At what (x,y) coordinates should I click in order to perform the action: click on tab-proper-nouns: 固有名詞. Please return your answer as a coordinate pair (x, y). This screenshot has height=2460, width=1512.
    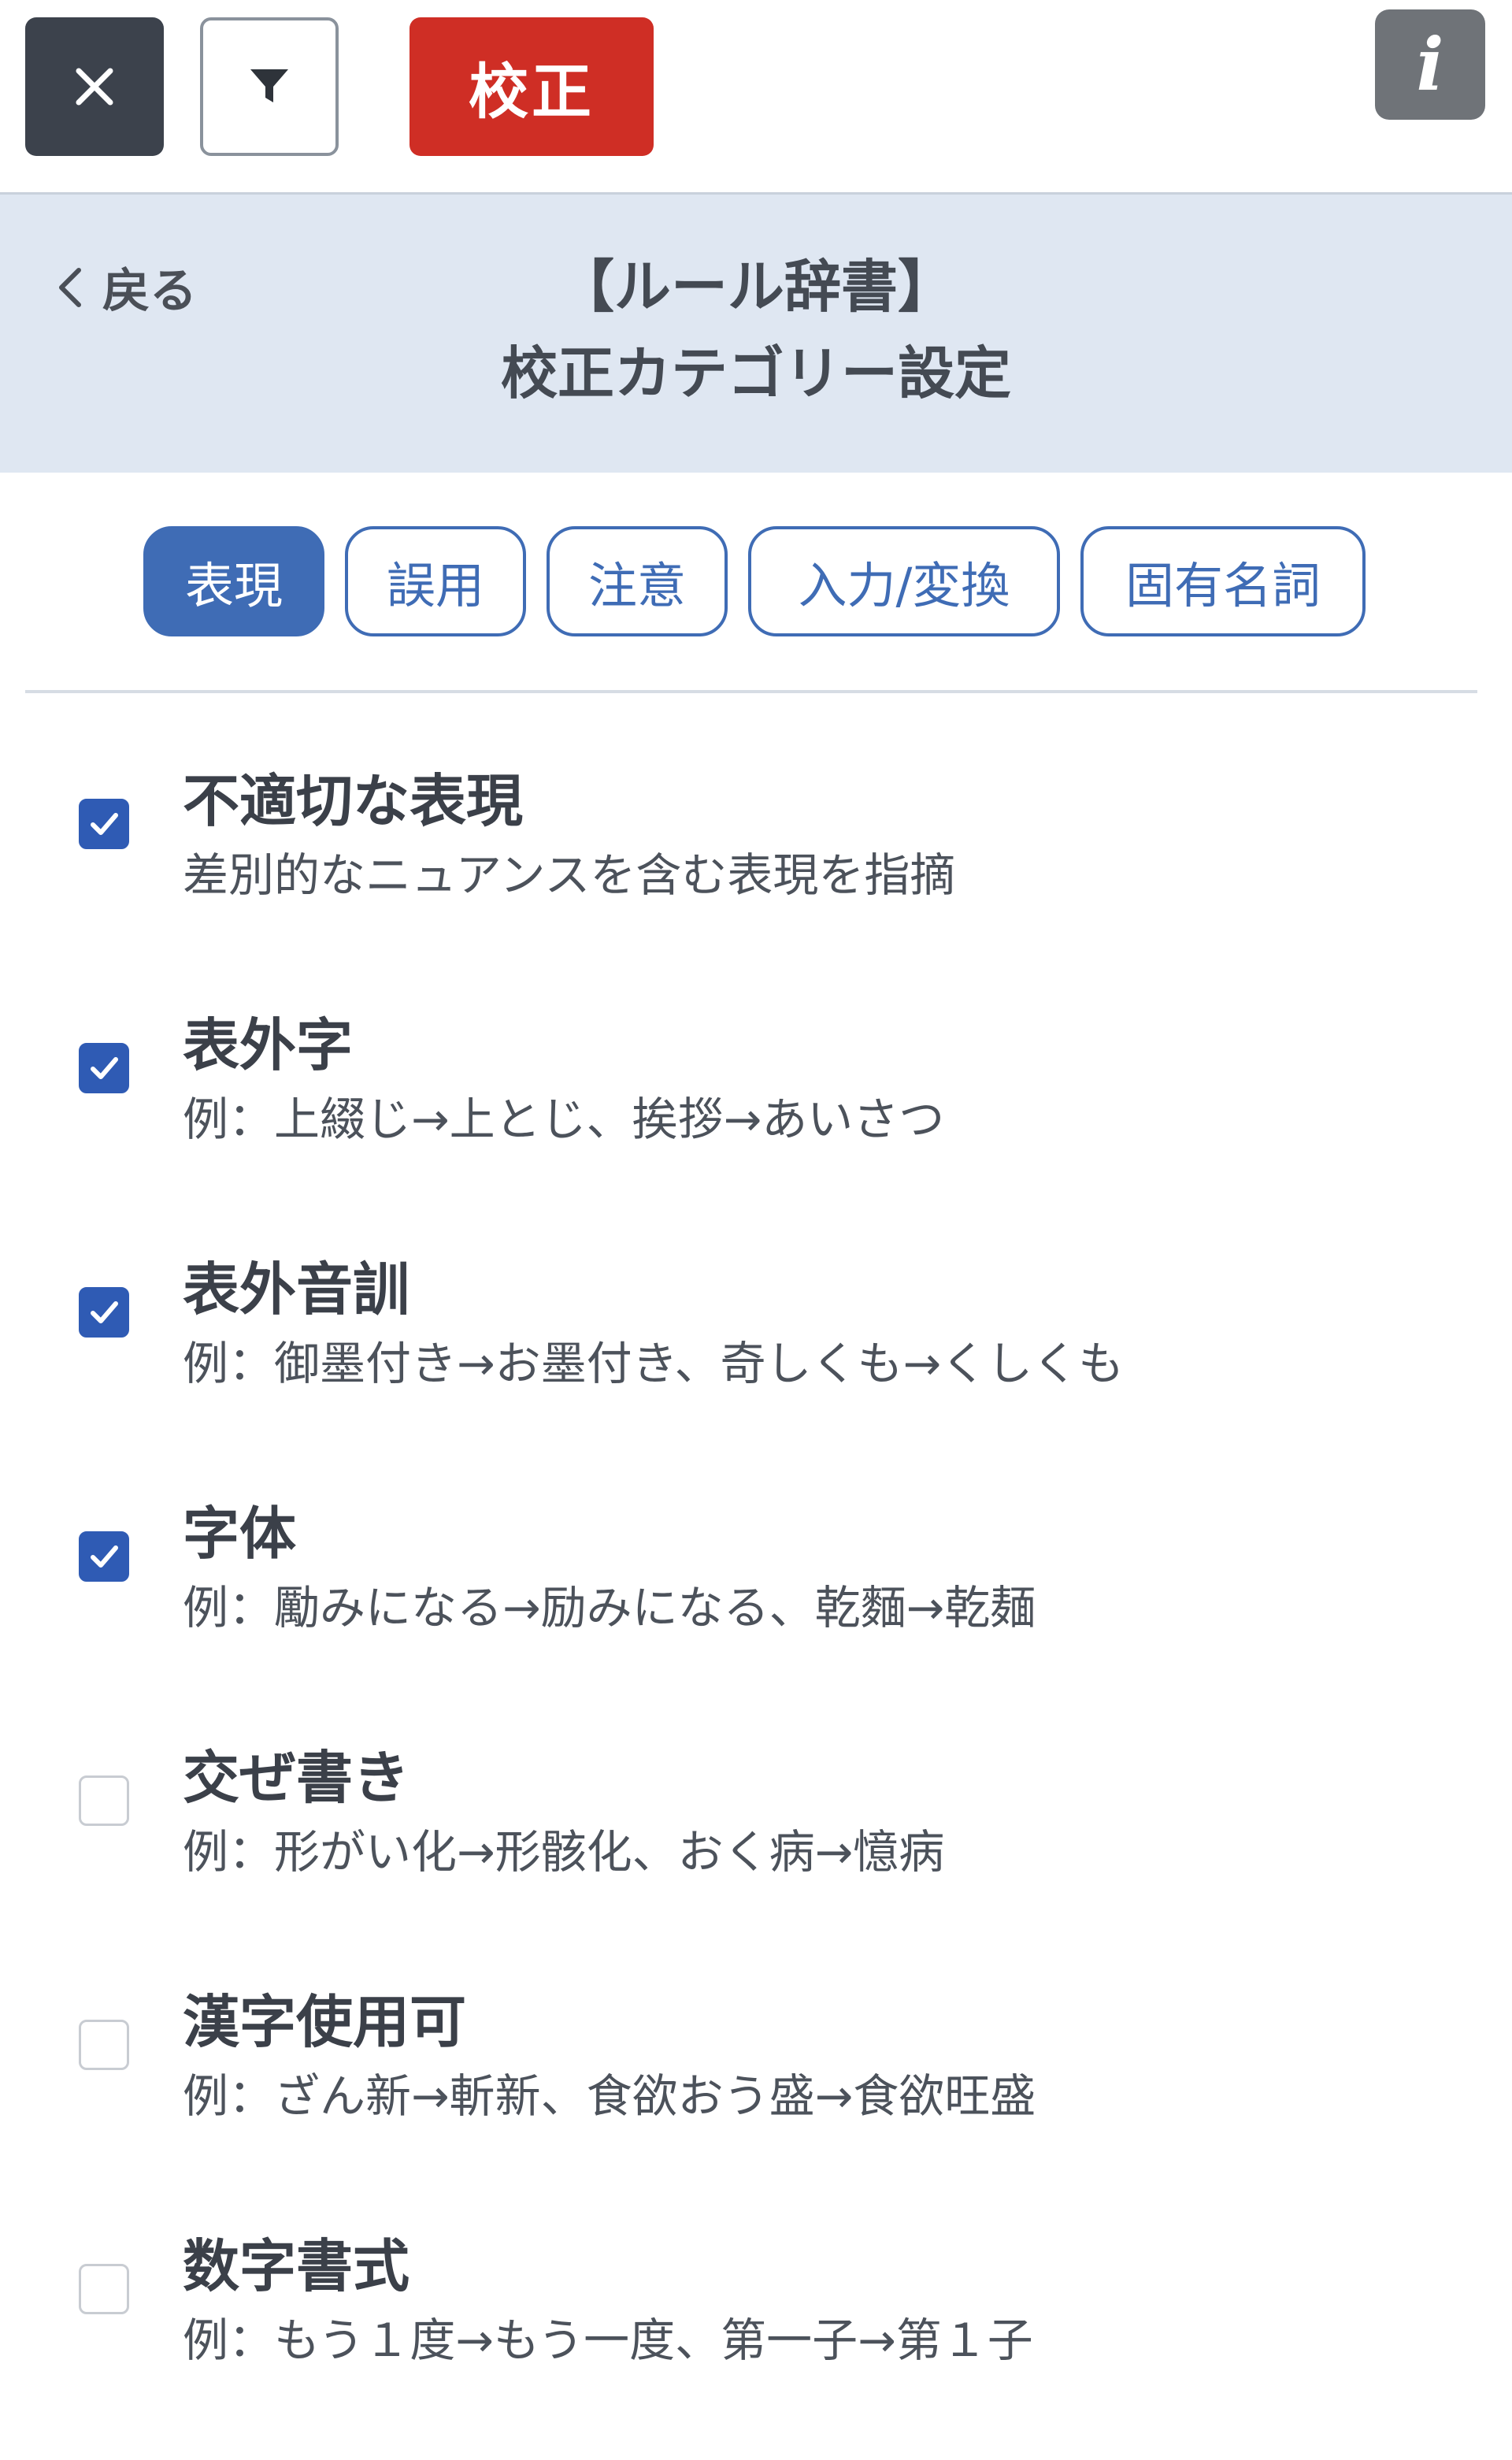
    Looking at the image, I should click on (1223, 581).